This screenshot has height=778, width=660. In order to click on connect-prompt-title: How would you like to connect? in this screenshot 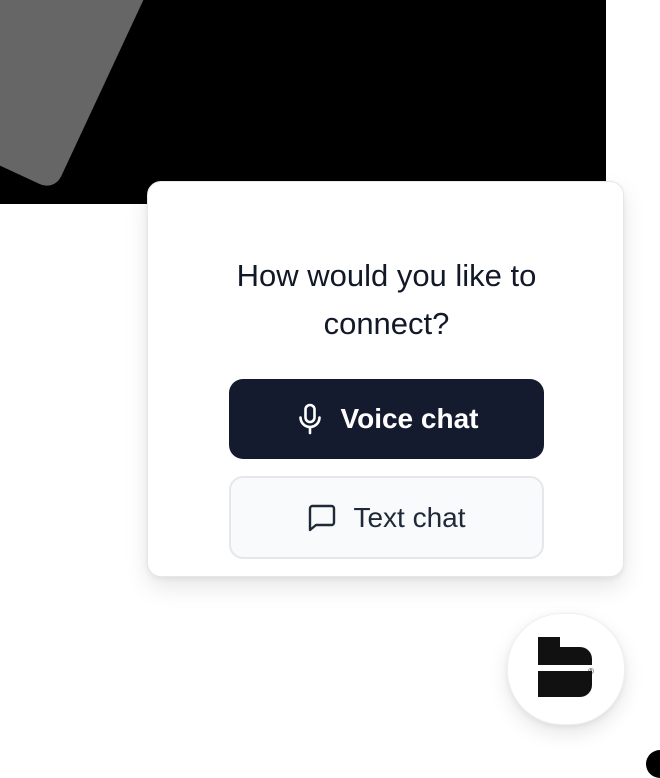, I will do `click(386, 299)`.